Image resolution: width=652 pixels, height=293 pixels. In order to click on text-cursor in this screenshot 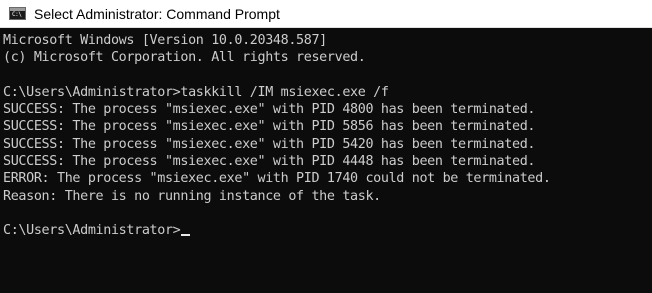, I will do `click(186, 235)`.